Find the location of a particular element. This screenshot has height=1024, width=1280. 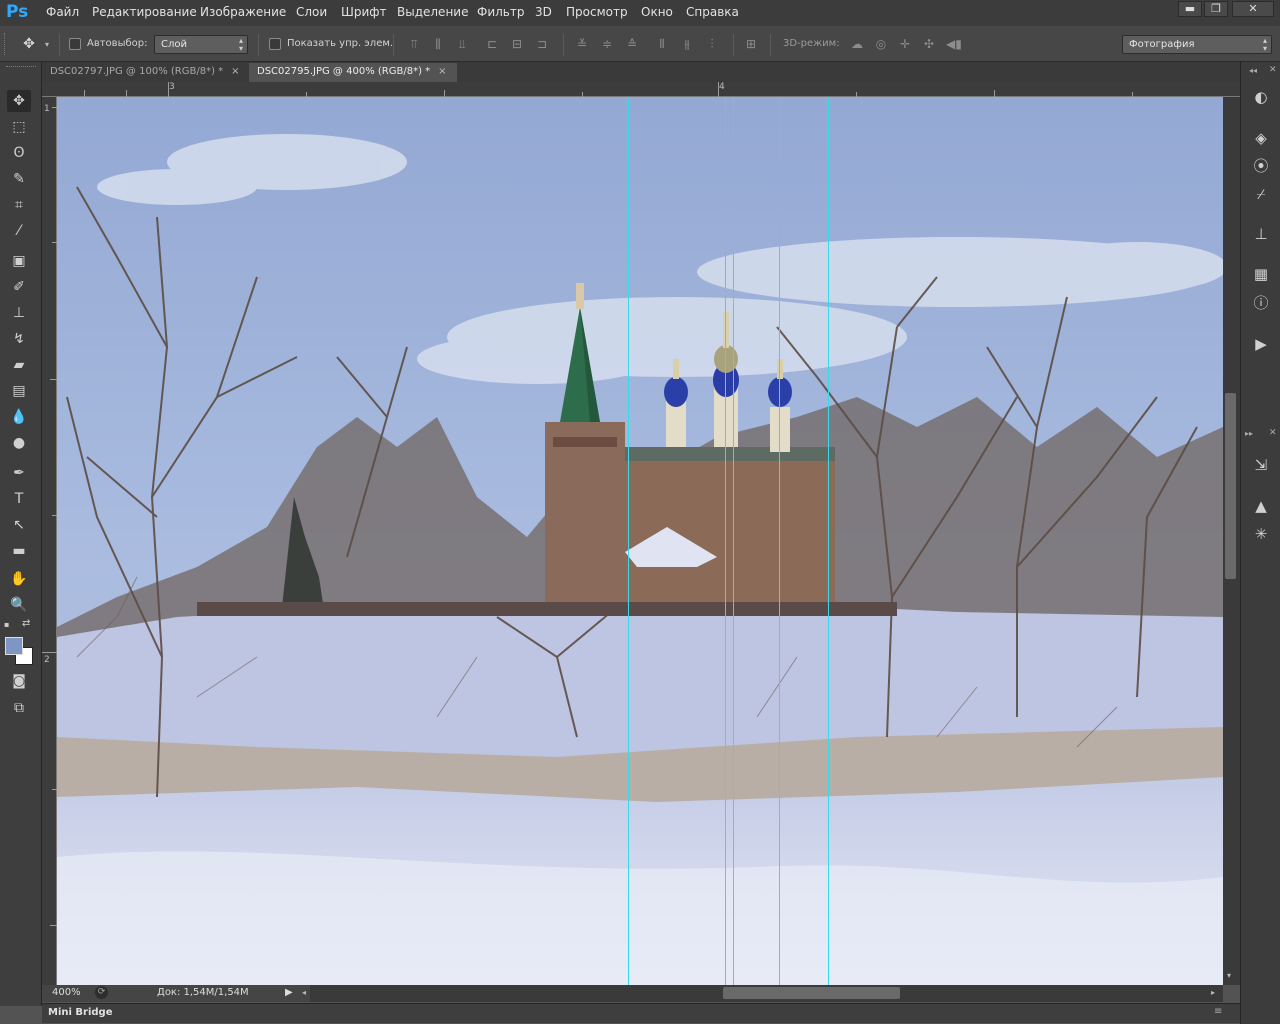

crop-tool-icon: ⌗ is located at coordinates (19, 205).